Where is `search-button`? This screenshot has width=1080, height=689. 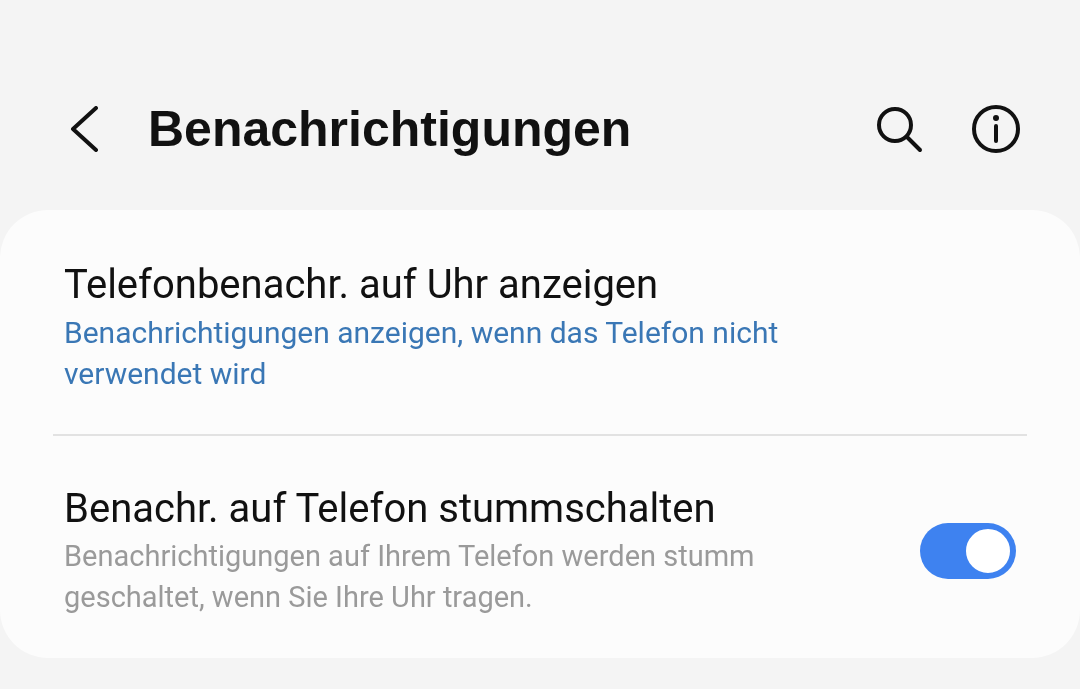 search-button is located at coordinates (899, 129).